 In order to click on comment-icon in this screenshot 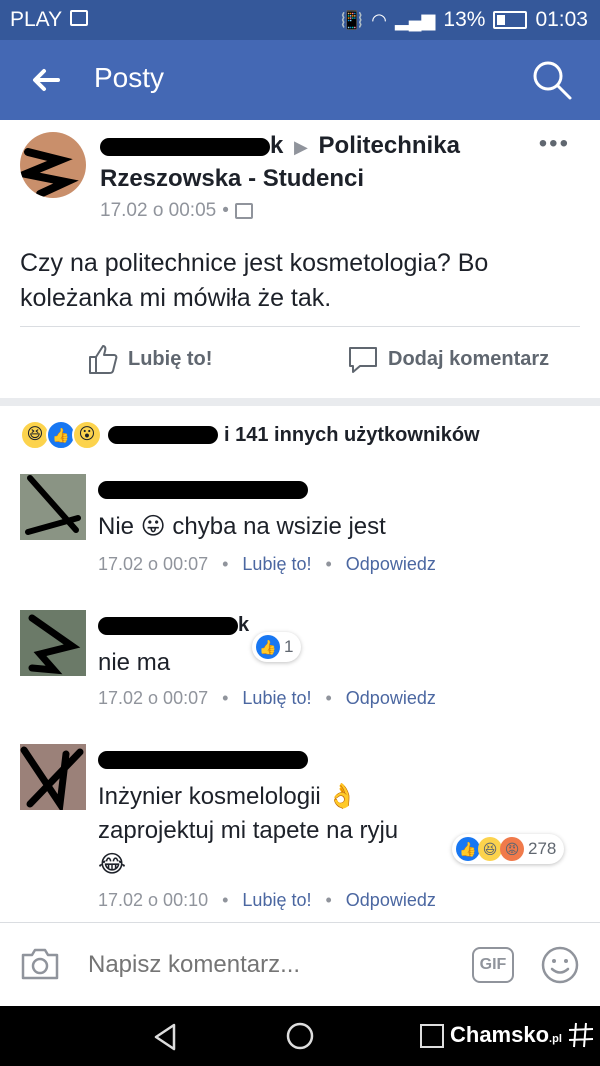, I will do `click(363, 360)`.